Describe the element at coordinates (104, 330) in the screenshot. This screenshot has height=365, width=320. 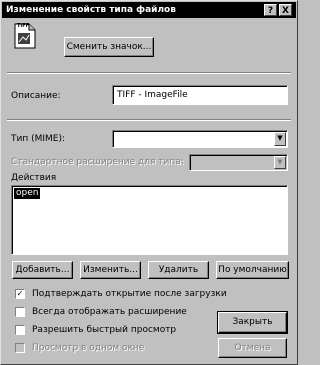
I see `quick-view-label: Разрешить быстрый просмотр` at that location.